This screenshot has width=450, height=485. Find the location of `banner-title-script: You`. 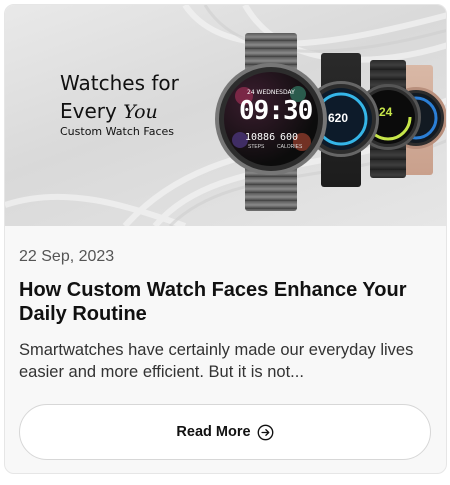

banner-title-script: You is located at coordinates (140, 112).